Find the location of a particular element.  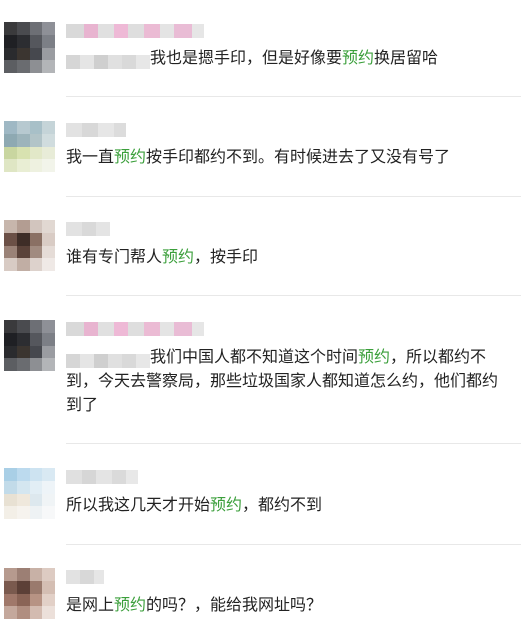

comment-text: 是网上预约的吗？，能给我网址吗？ is located at coordinates (286, 605).